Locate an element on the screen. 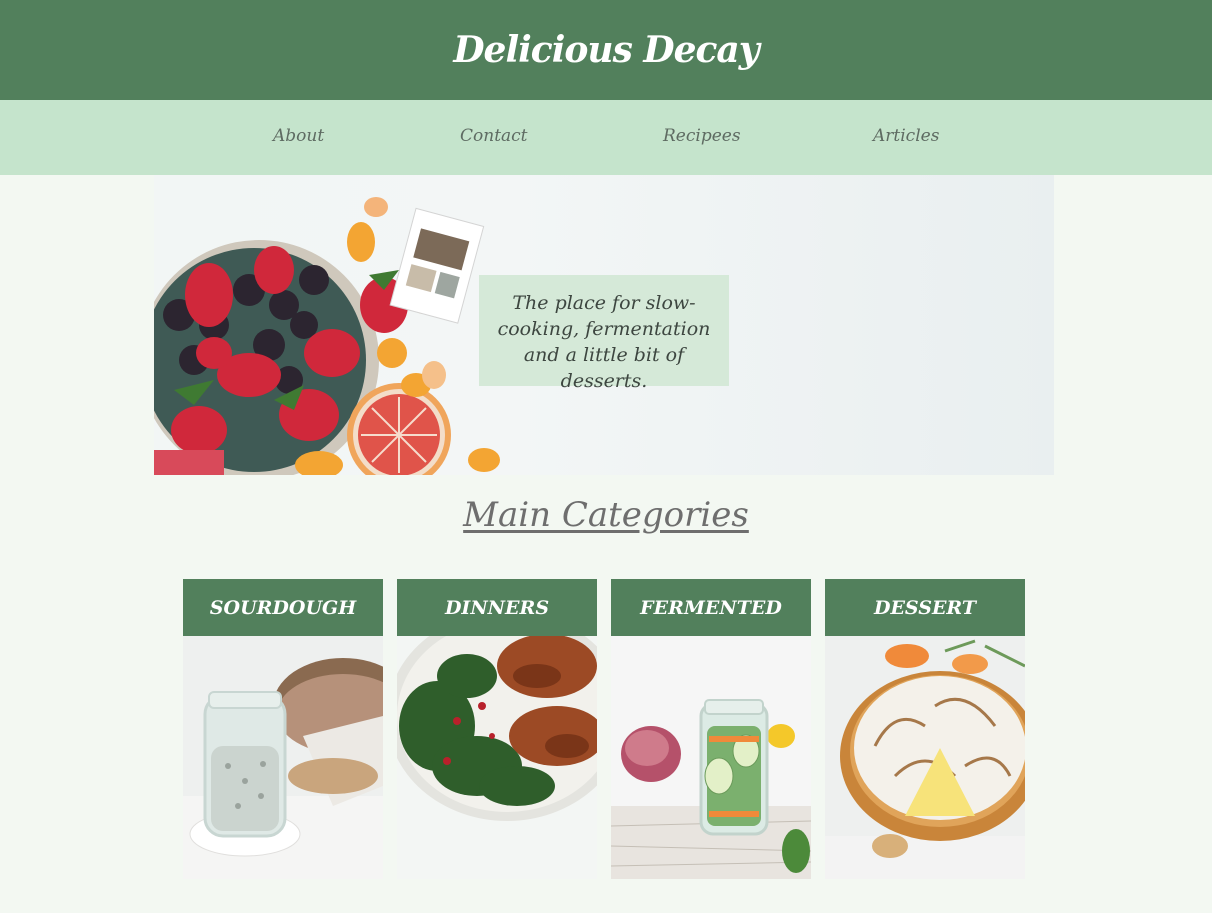  category-card-sourdough: SOURDOUGH is located at coordinates (283, 729).